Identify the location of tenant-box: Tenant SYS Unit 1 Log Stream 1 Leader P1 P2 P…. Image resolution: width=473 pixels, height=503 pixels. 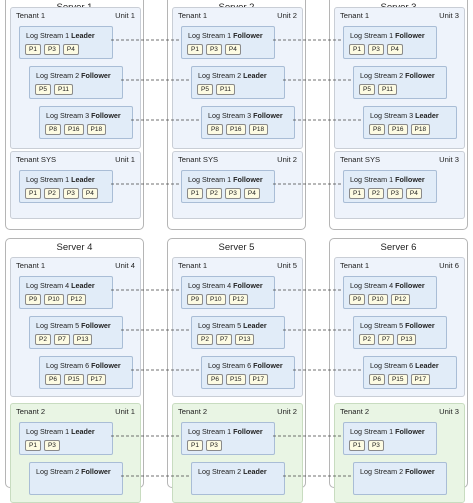
(75, 185).